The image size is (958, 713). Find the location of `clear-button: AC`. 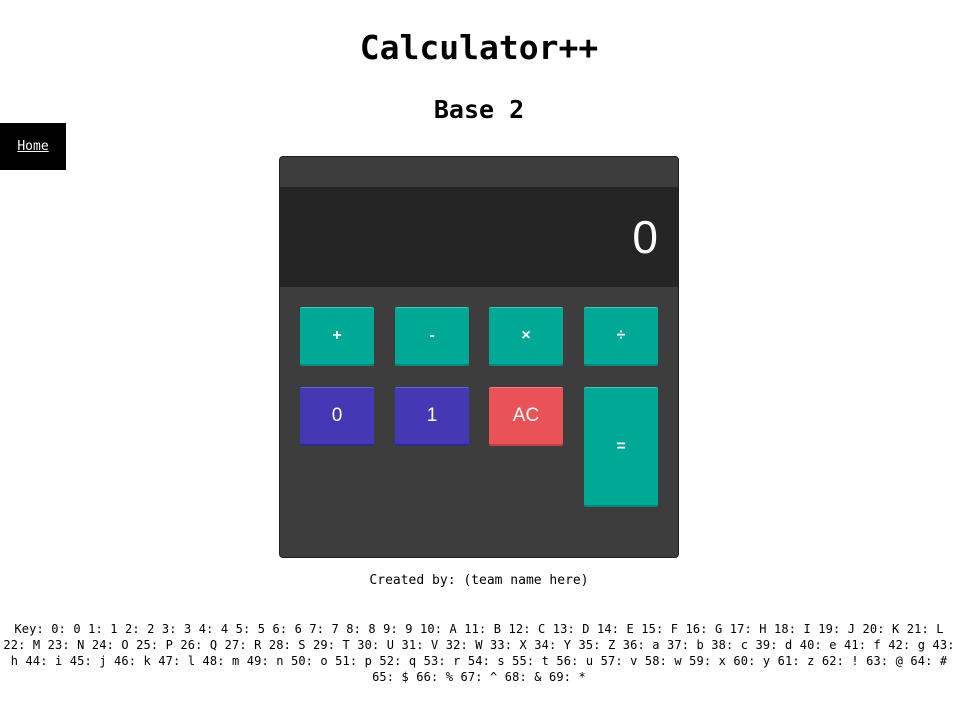

clear-button: AC is located at coordinates (526, 416).